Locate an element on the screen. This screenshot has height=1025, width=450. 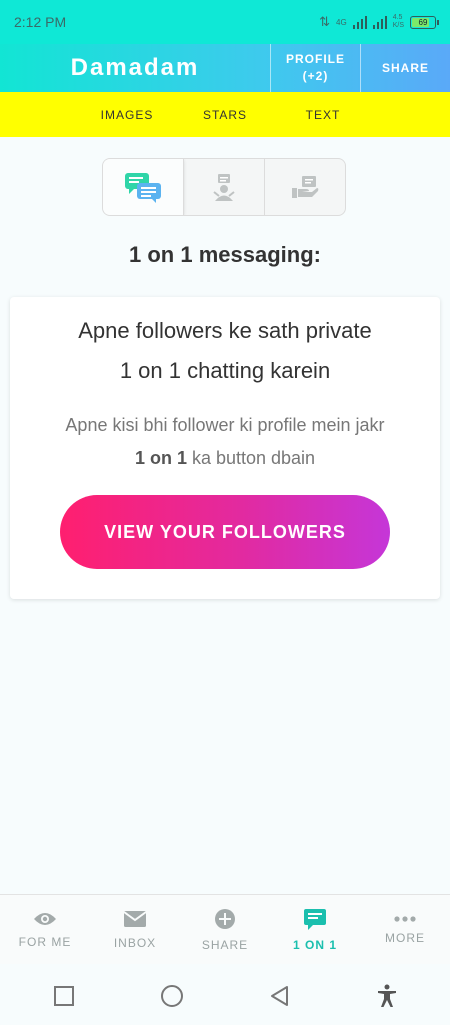
nav-label: INBOX is located at coordinates (135, 942).